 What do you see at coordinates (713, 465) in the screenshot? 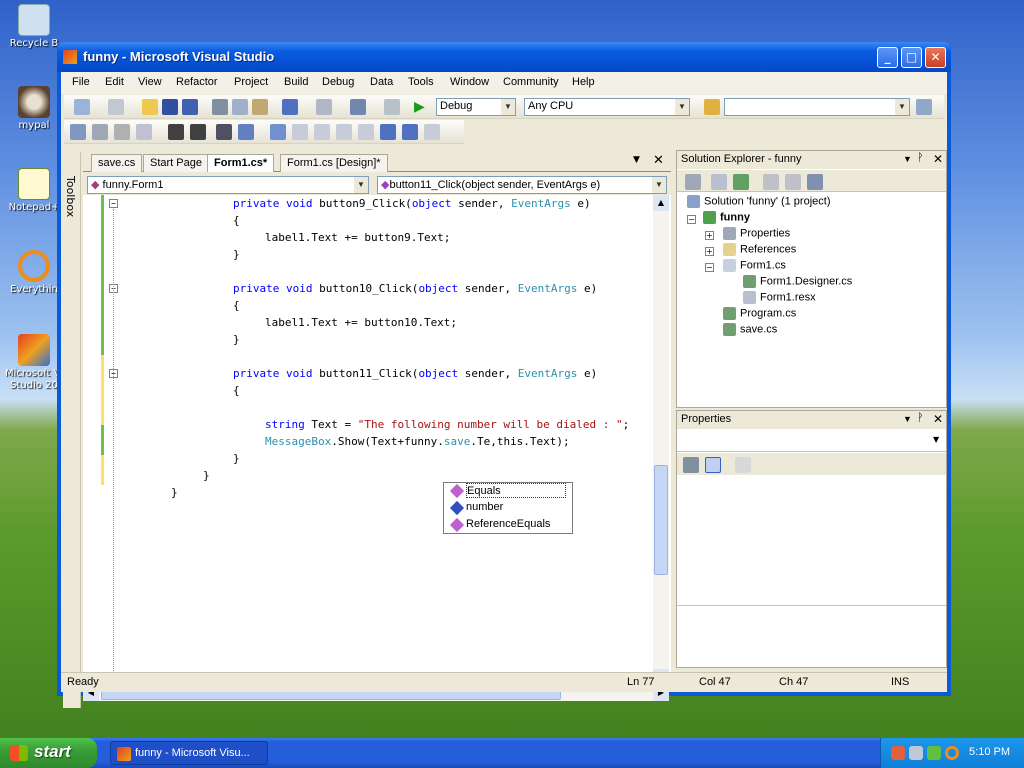
I see `alphabetical-icon` at bounding box center [713, 465].